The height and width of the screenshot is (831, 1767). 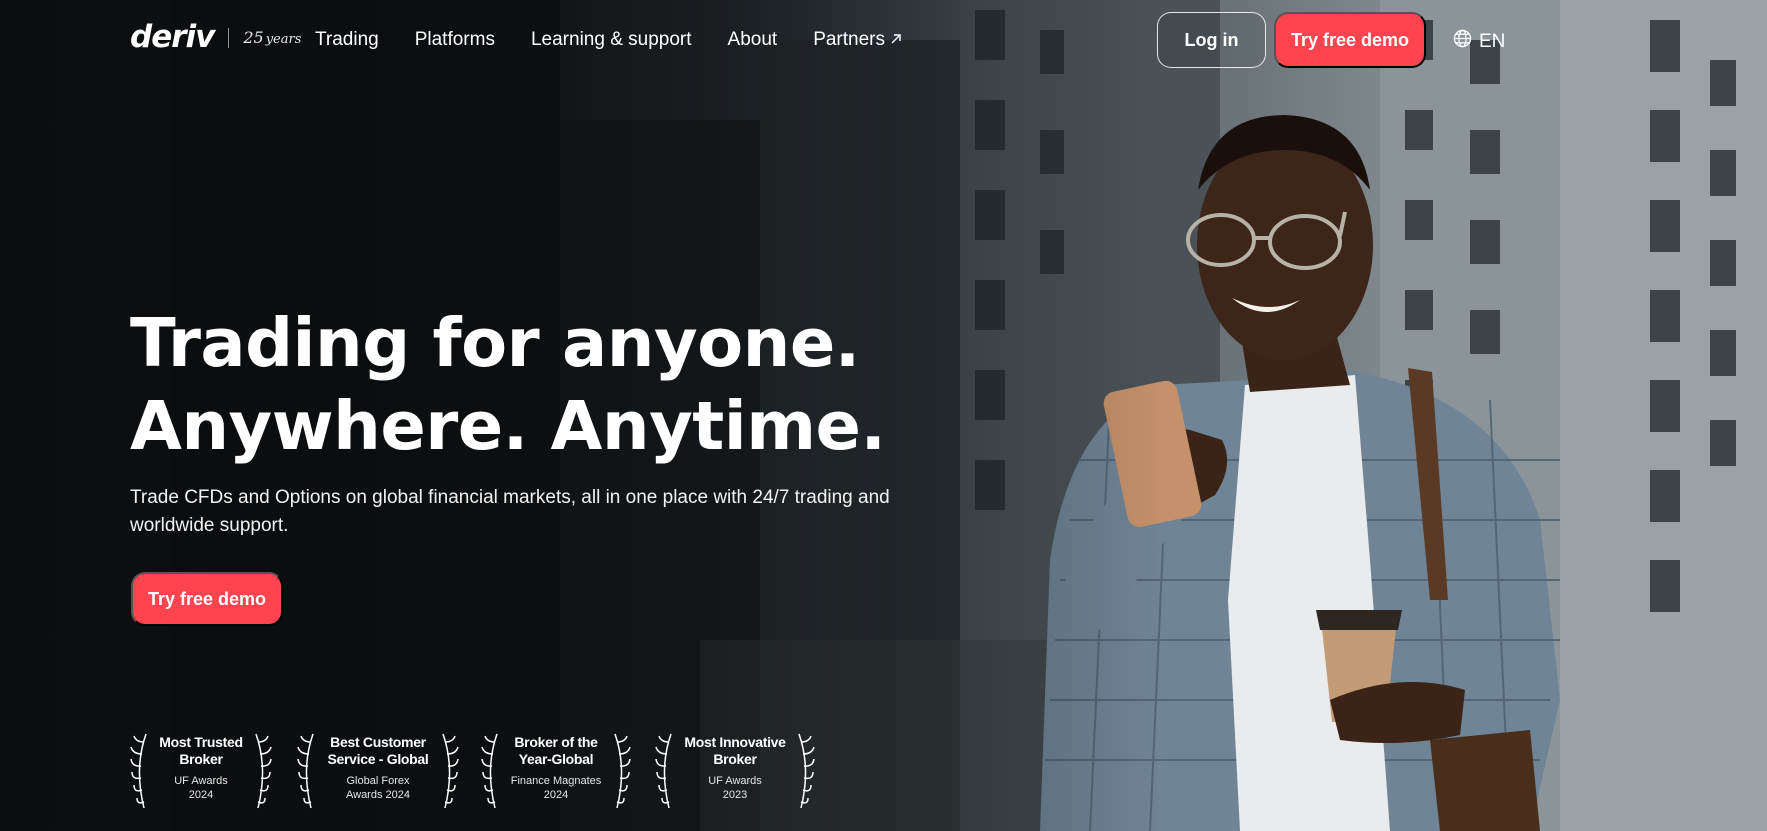 I want to click on nav-item-learning-support: Learning & support, so click(x=611, y=40).